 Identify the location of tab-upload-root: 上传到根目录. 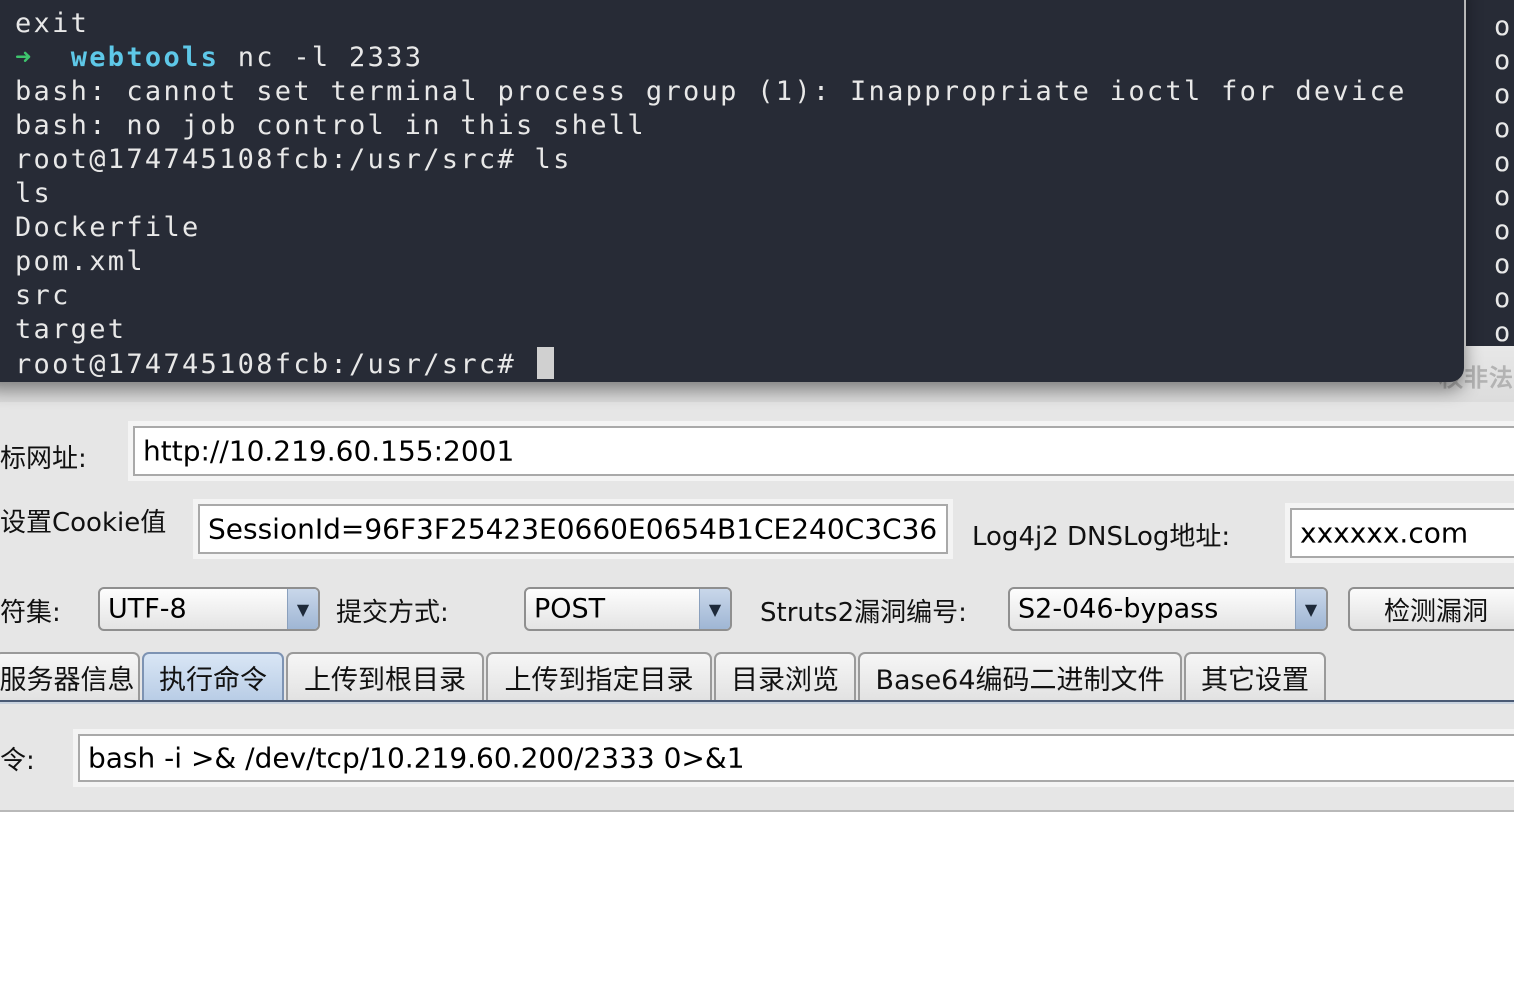
(385, 676).